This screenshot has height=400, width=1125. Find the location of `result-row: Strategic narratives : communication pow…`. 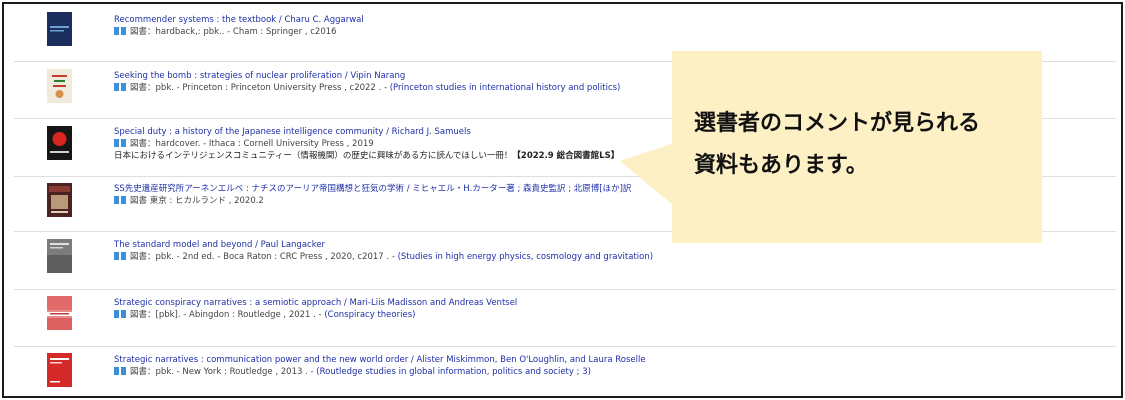

result-row: Strategic narratives : communication pow… is located at coordinates (565, 371).